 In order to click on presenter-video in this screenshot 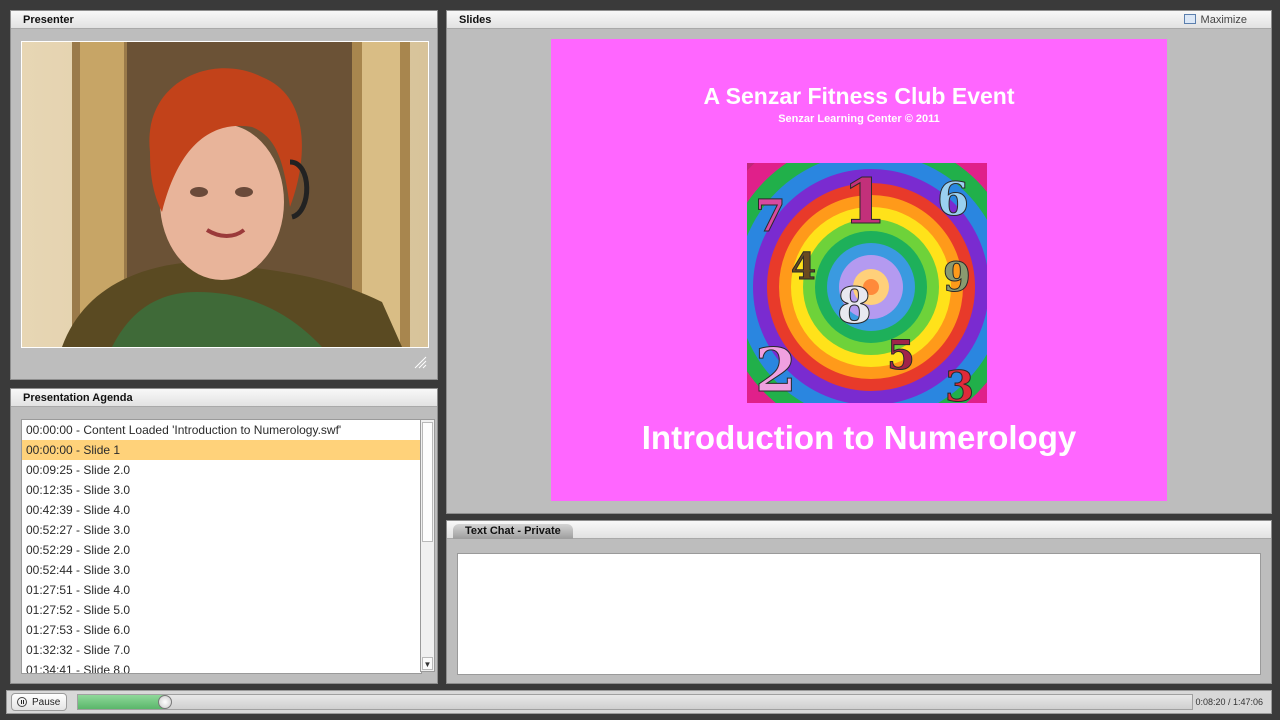, I will do `click(225, 194)`.